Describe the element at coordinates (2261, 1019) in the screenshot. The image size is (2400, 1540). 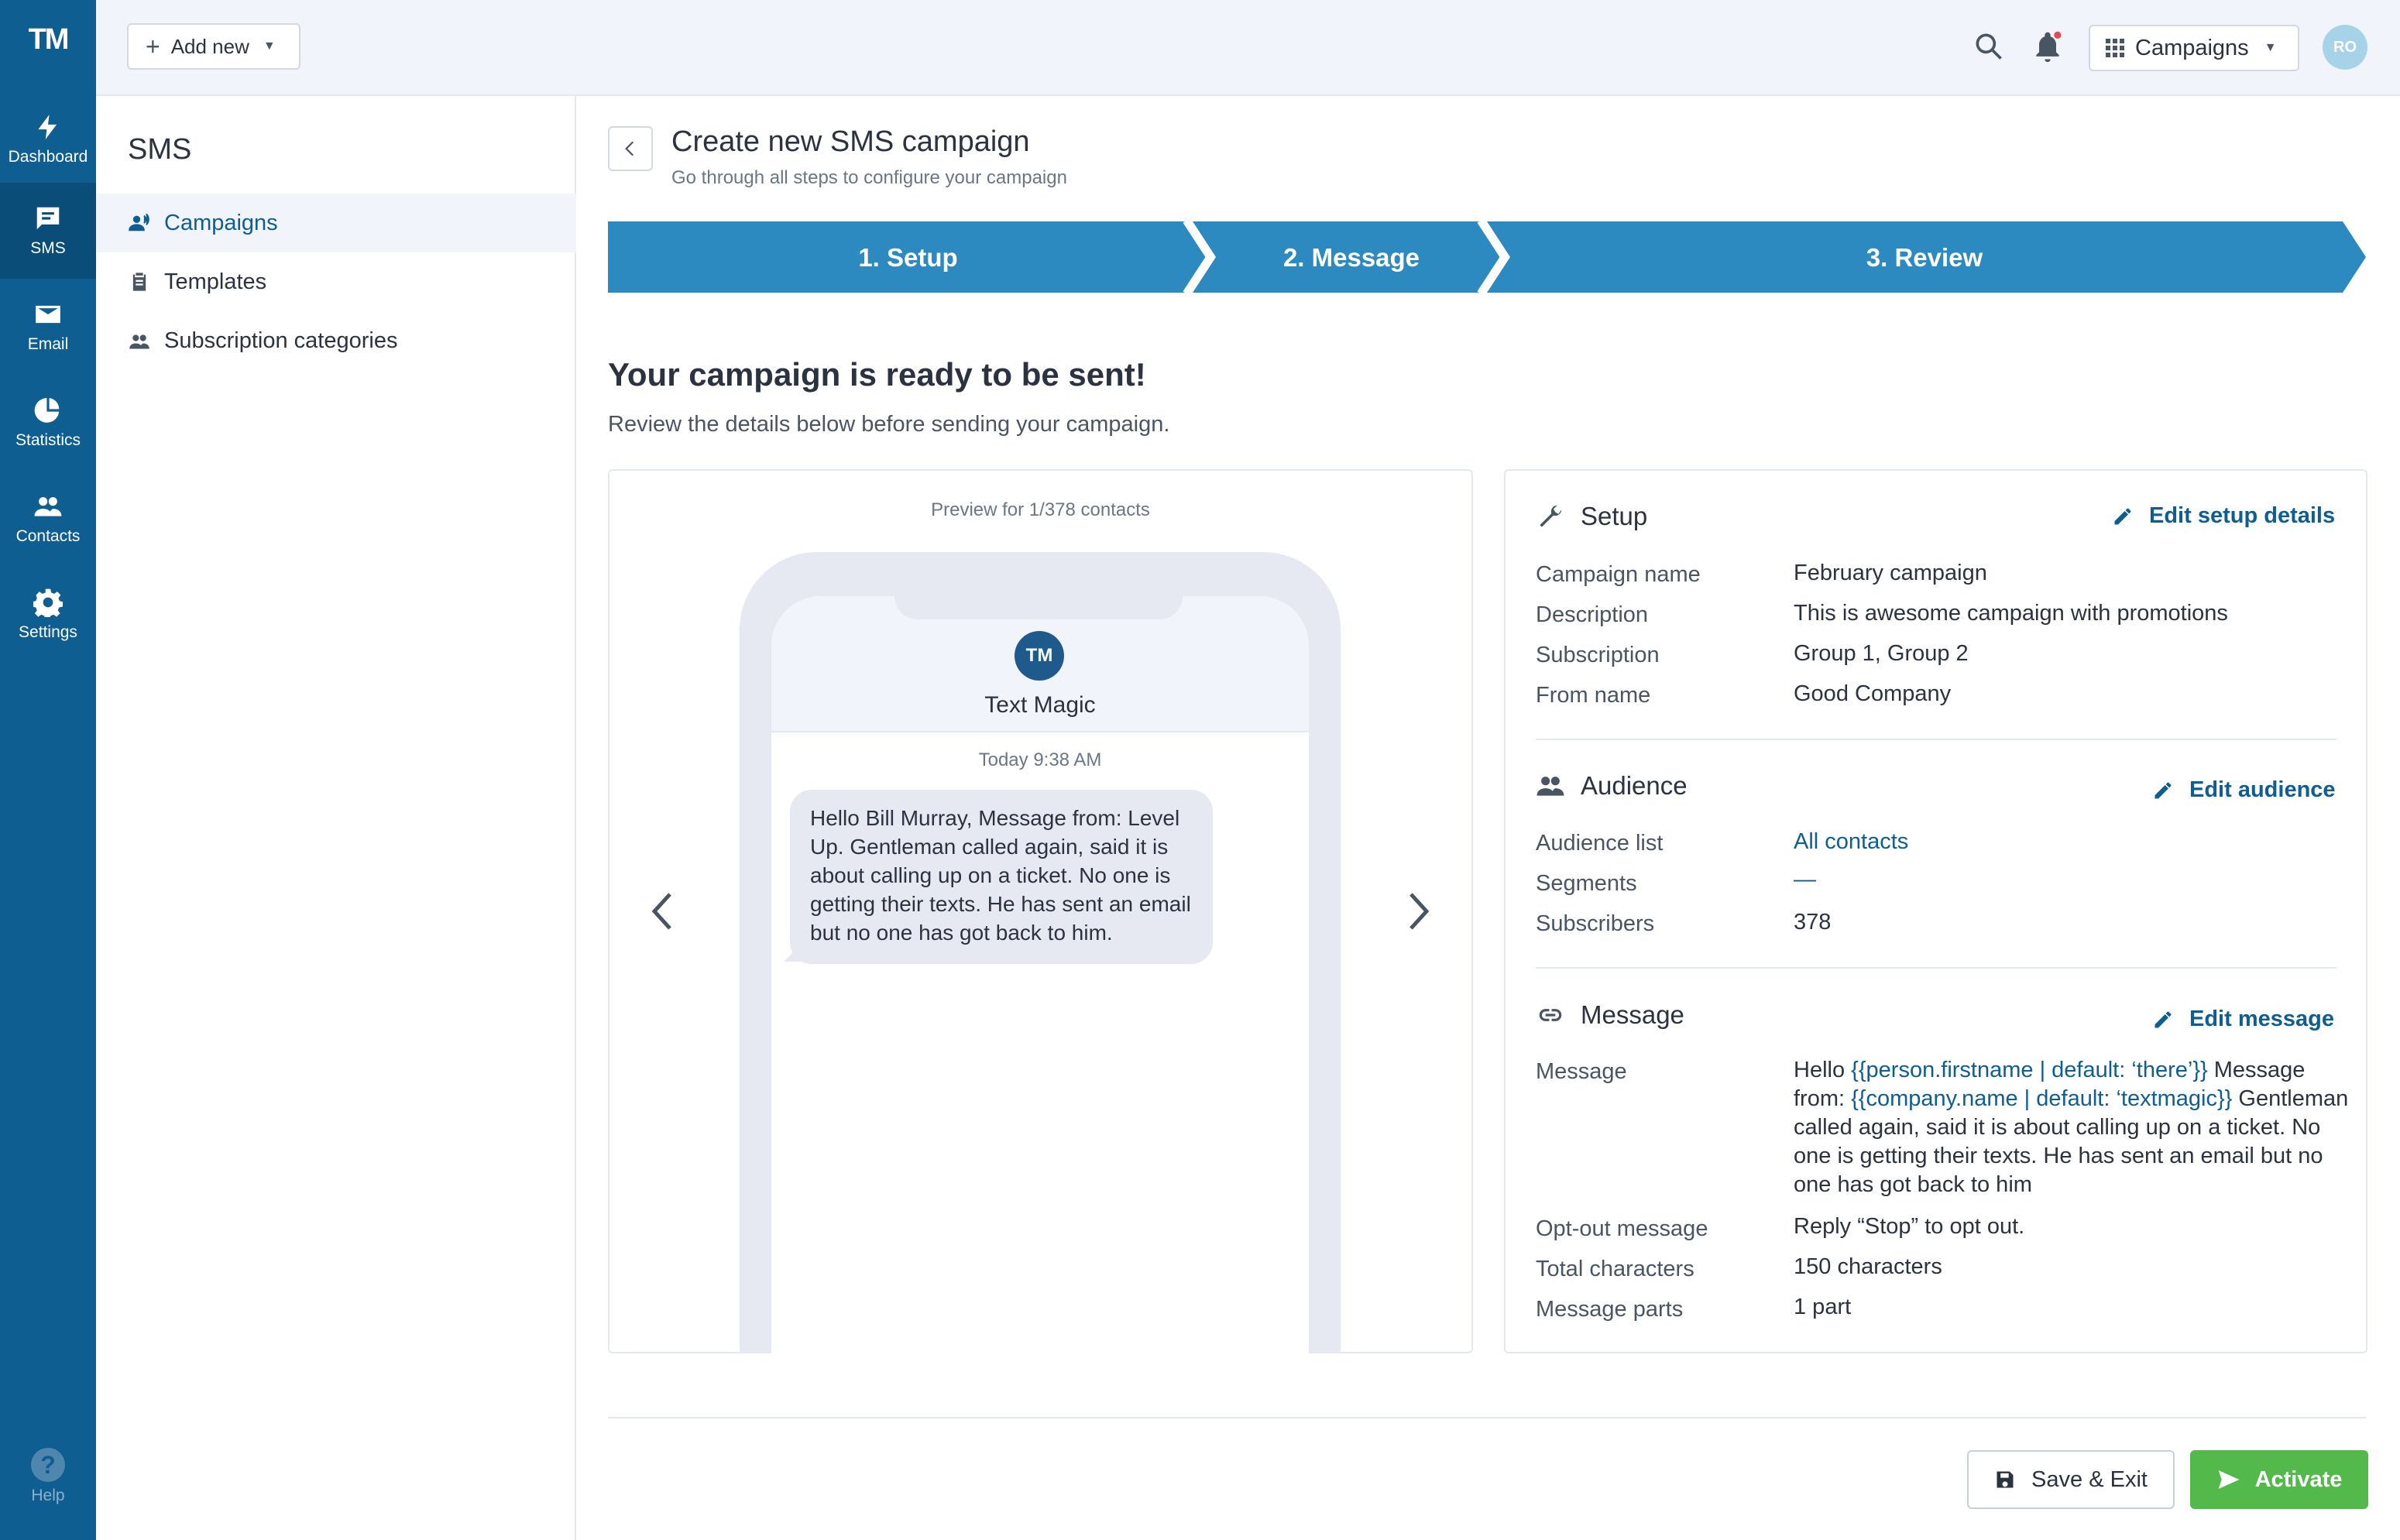
I see `edit-message-label: Edit message` at that location.